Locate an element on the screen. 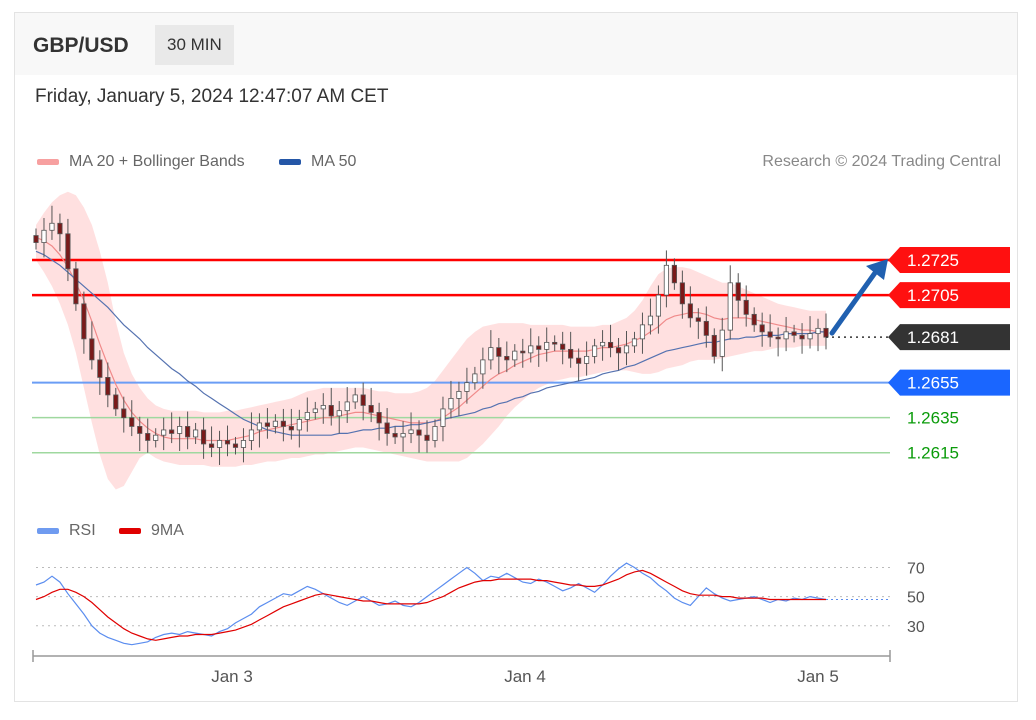 The height and width of the screenshot is (720, 1036). rsi-tick-50: 50 is located at coordinates (916, 598).